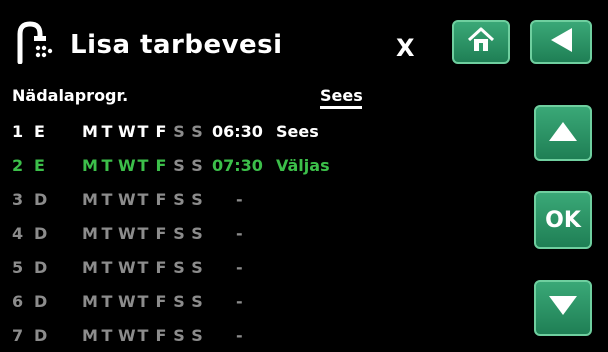 This screenshot has height=352, width=608. What do you see at coordinates (176, 45) in the screenshot?
I see `page-title: Lisa tarbevesi` at bounding box center [176, 45].